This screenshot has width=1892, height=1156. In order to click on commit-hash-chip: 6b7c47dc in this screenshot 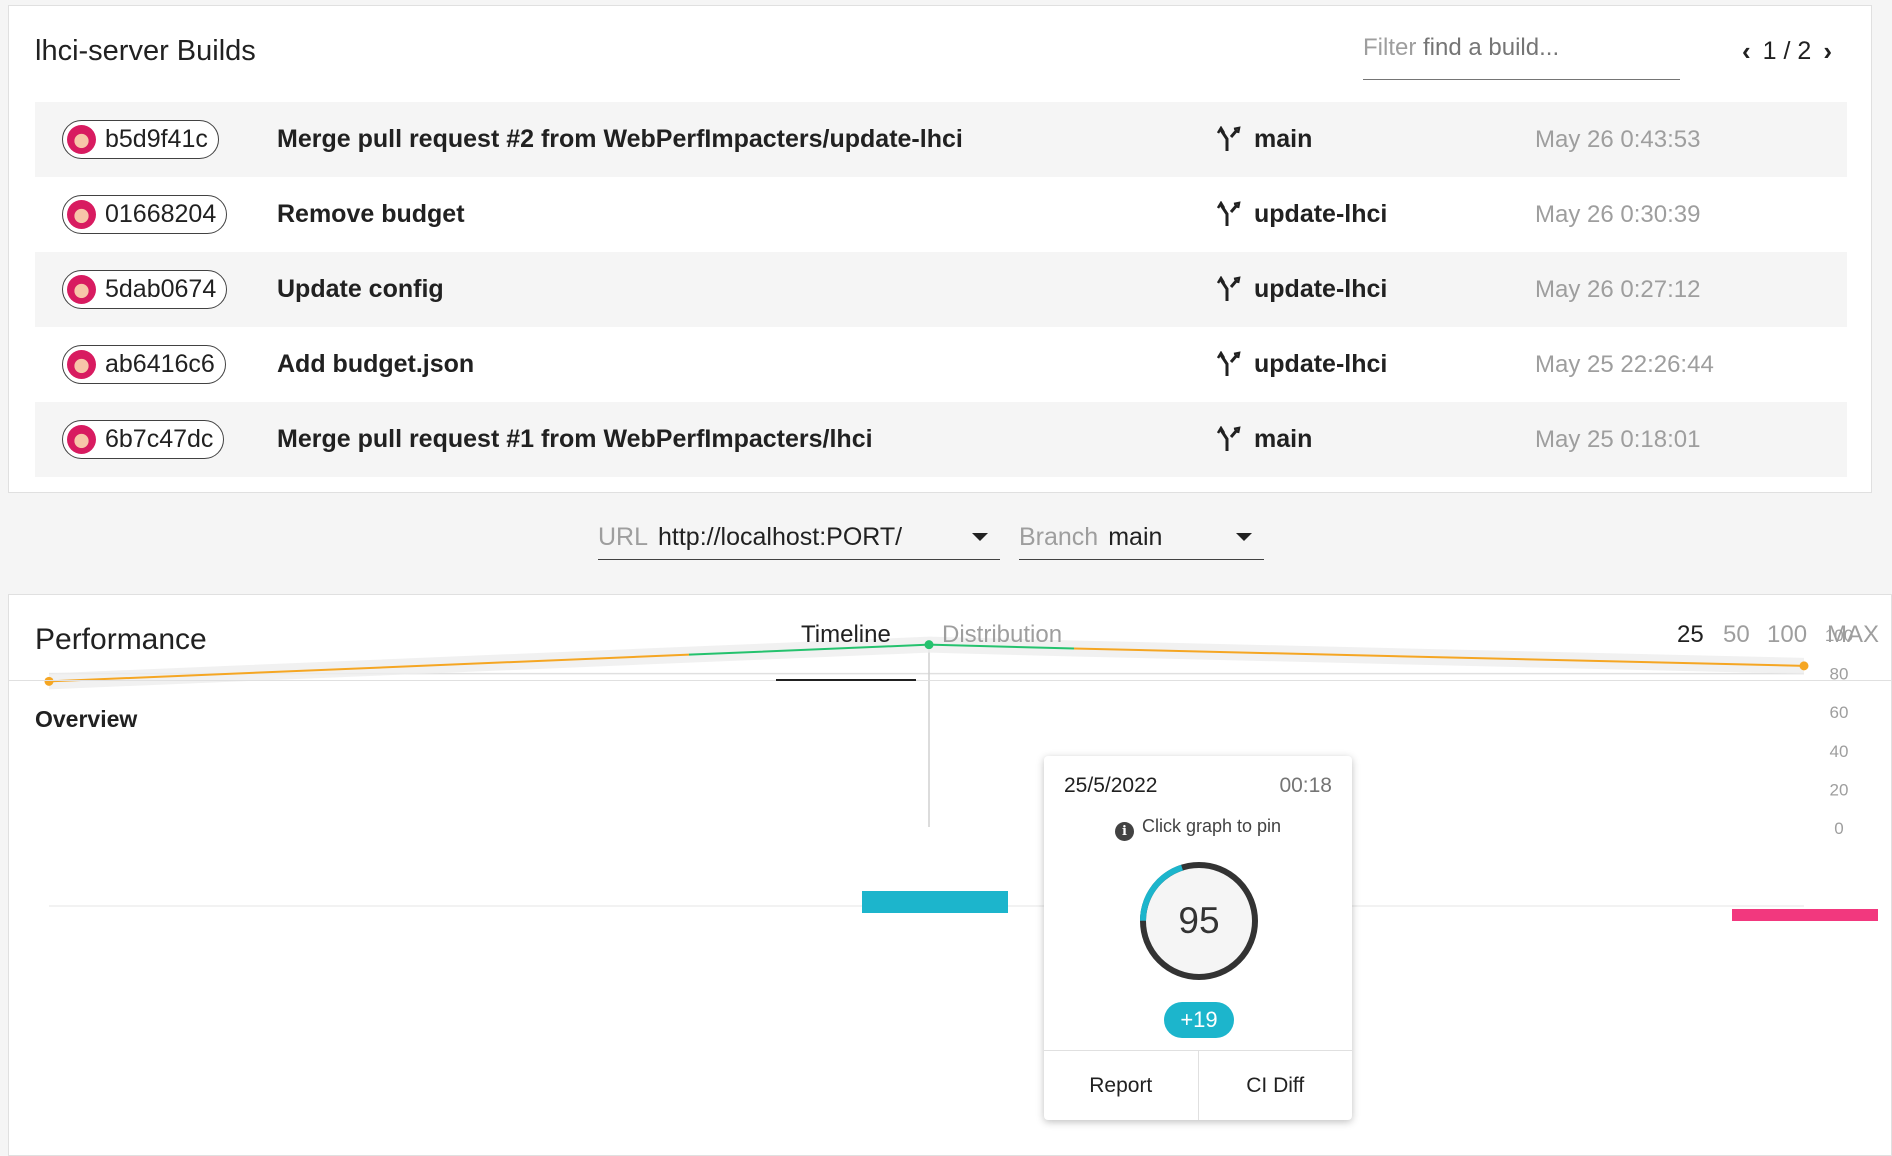, I will do `click(143, 439)`.